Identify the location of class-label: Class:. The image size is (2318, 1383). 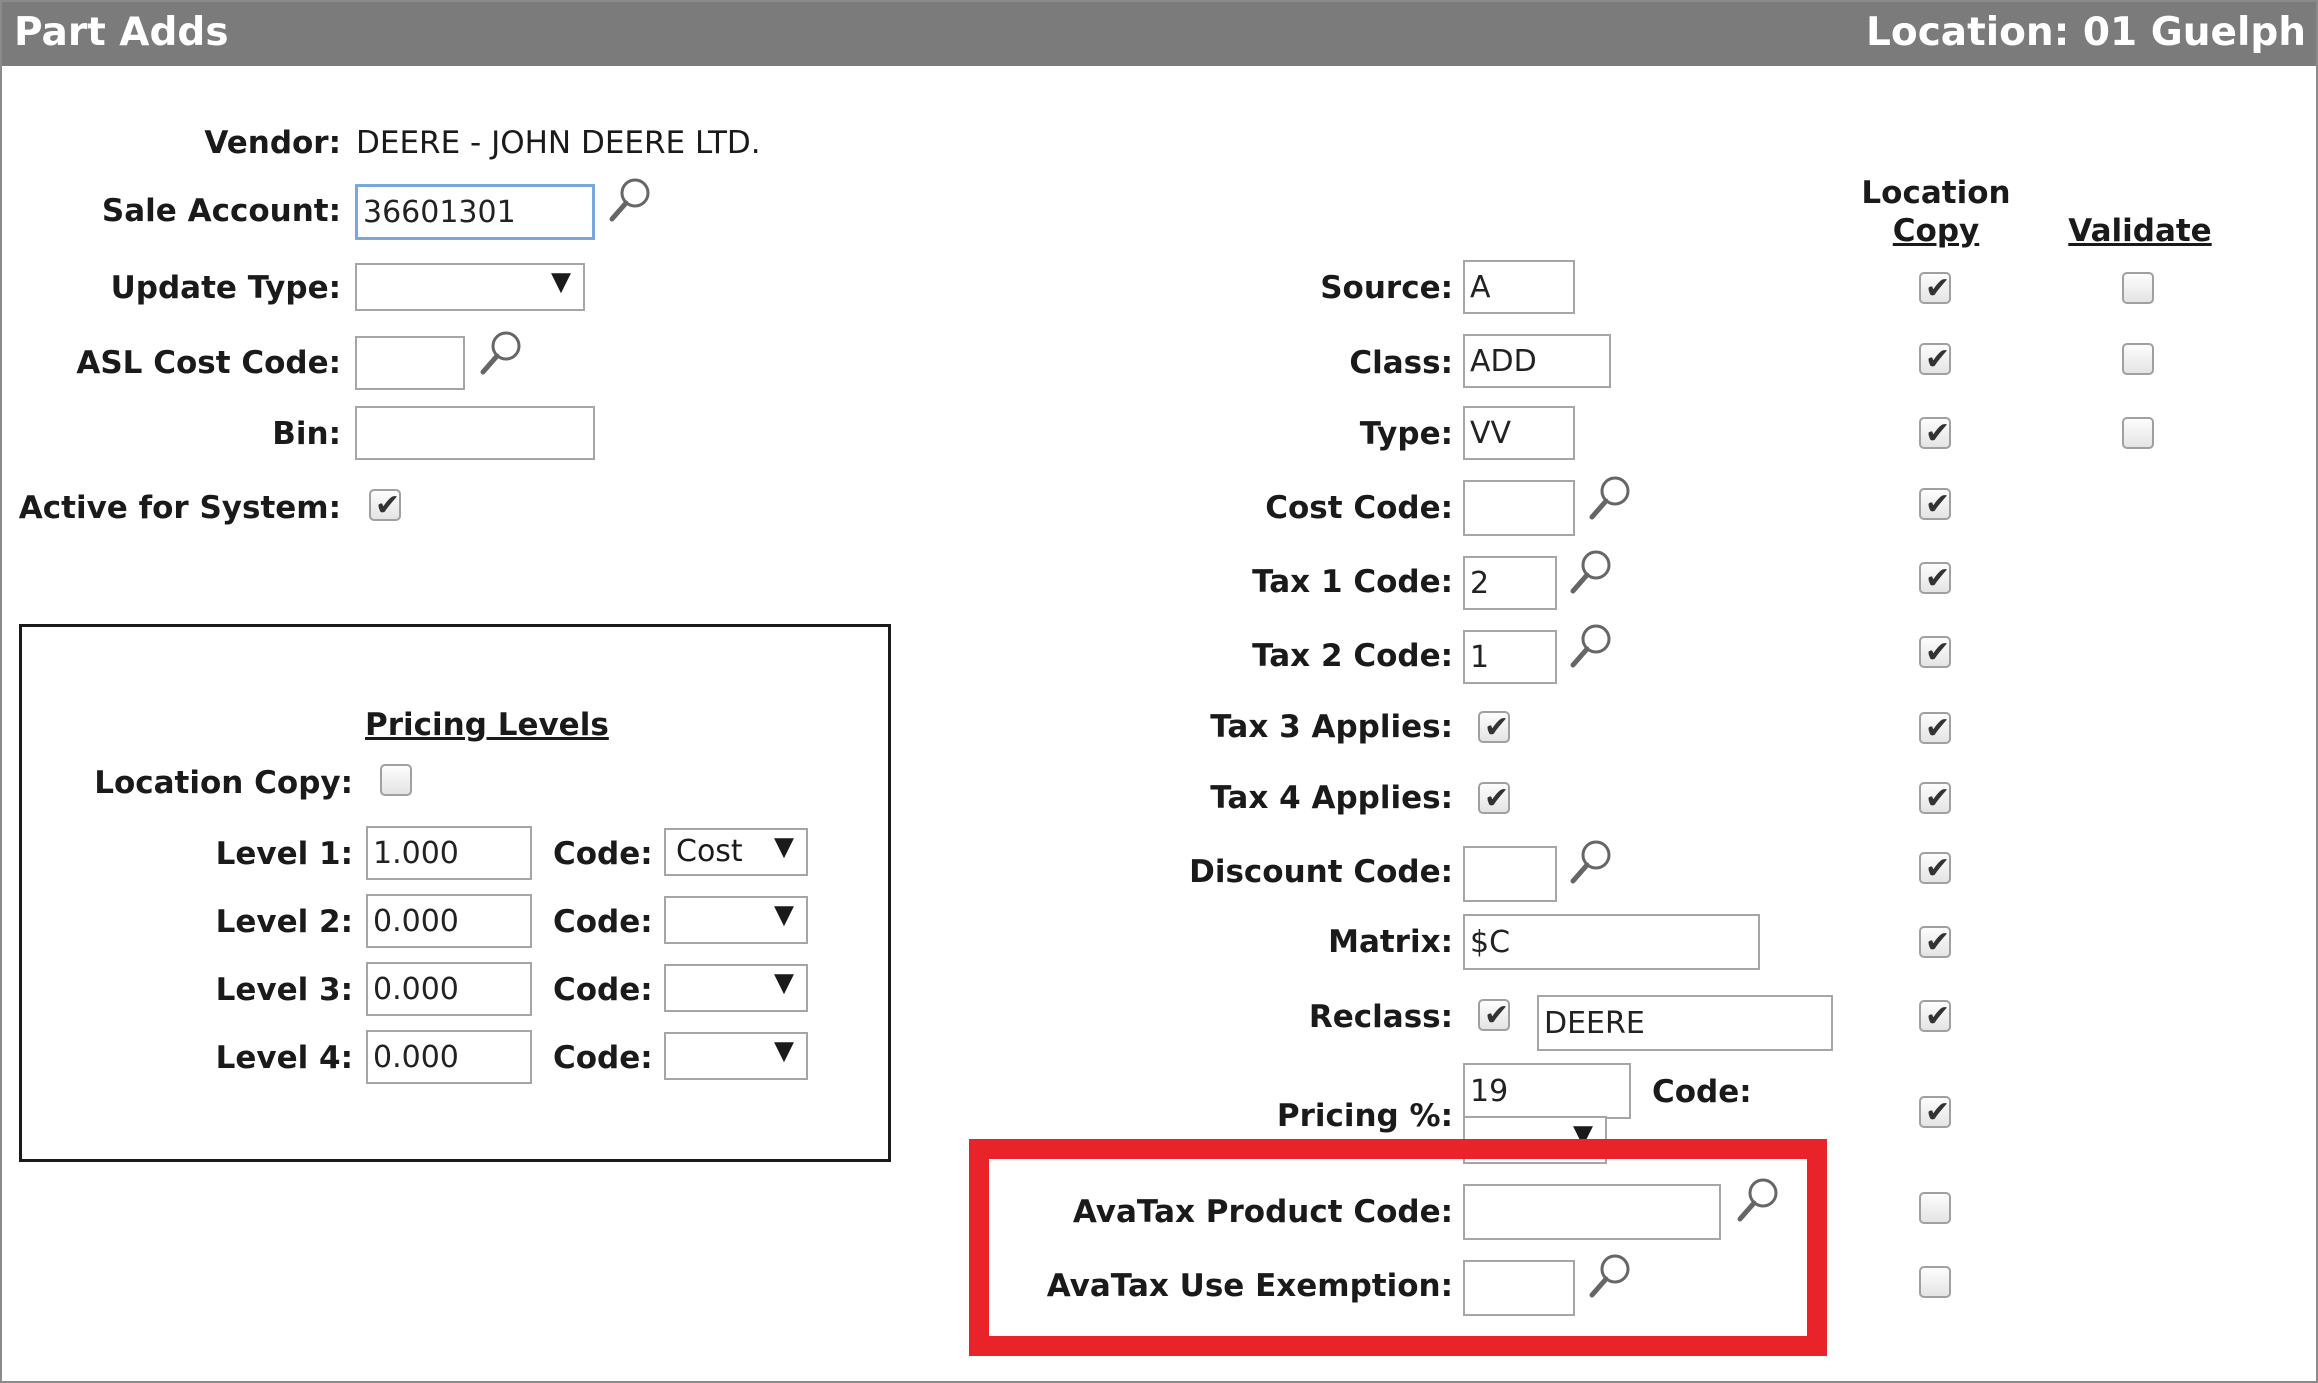
(1401, 363).